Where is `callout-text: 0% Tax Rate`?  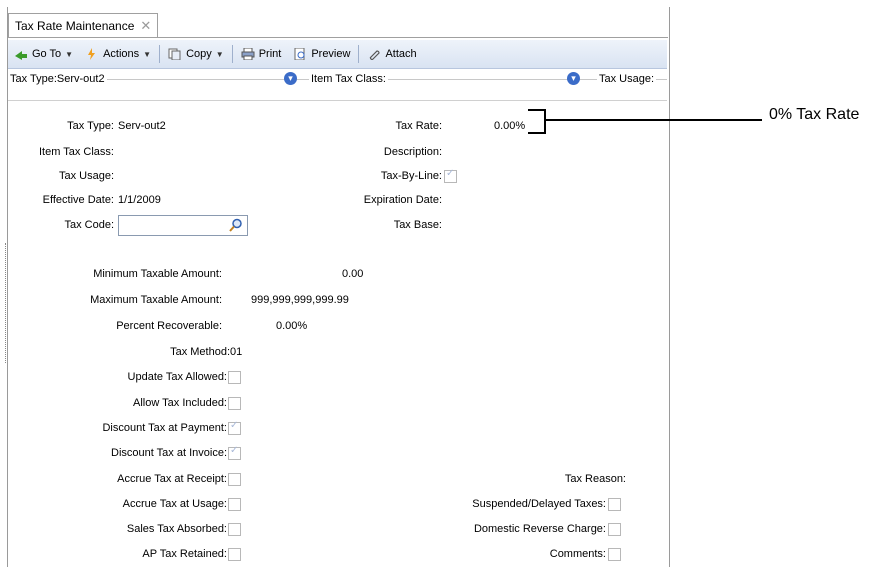 callout-text: 0% Tax Rate is located at coordinates (814, 114).